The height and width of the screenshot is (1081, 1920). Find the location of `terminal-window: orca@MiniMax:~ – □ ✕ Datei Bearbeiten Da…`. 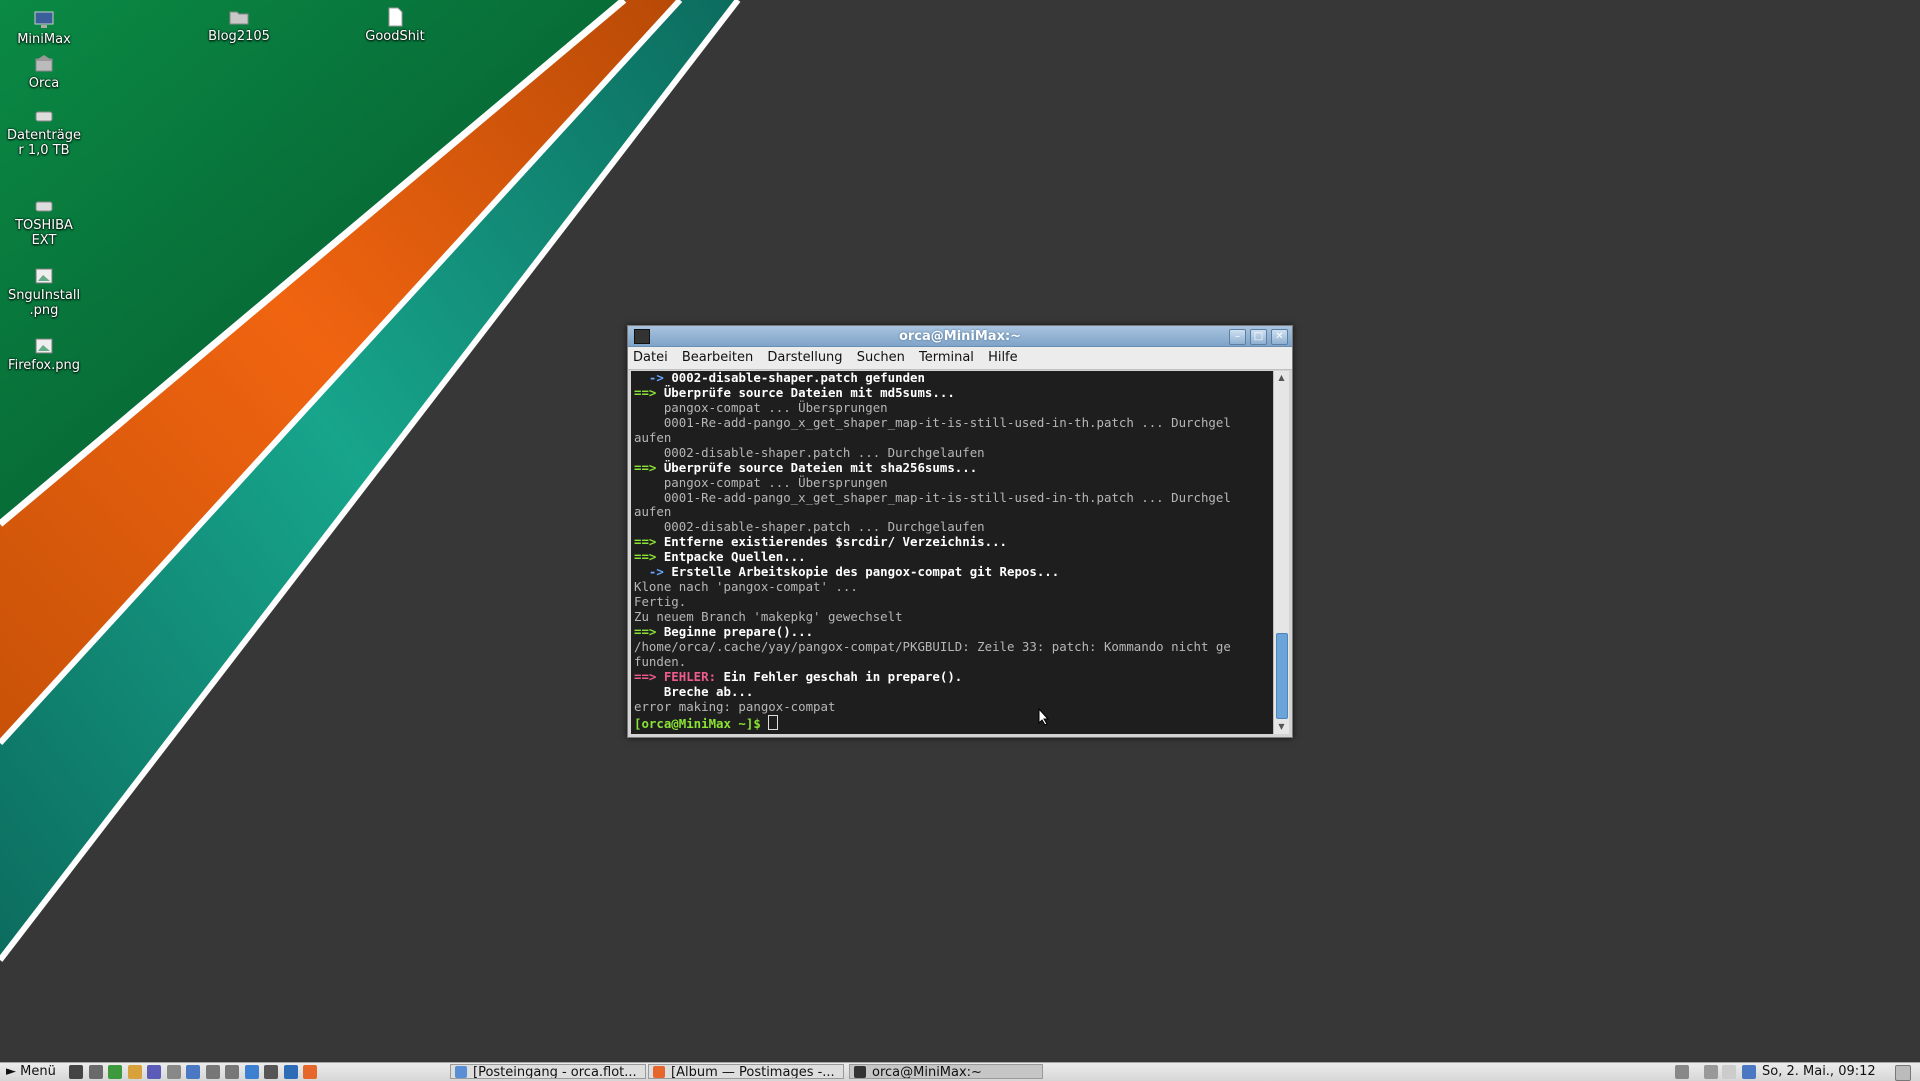

terminal-window: orca@MiniMax:~ – □ ✕ Datei Bearbeiten Da… is located at coordinates (960, 531).